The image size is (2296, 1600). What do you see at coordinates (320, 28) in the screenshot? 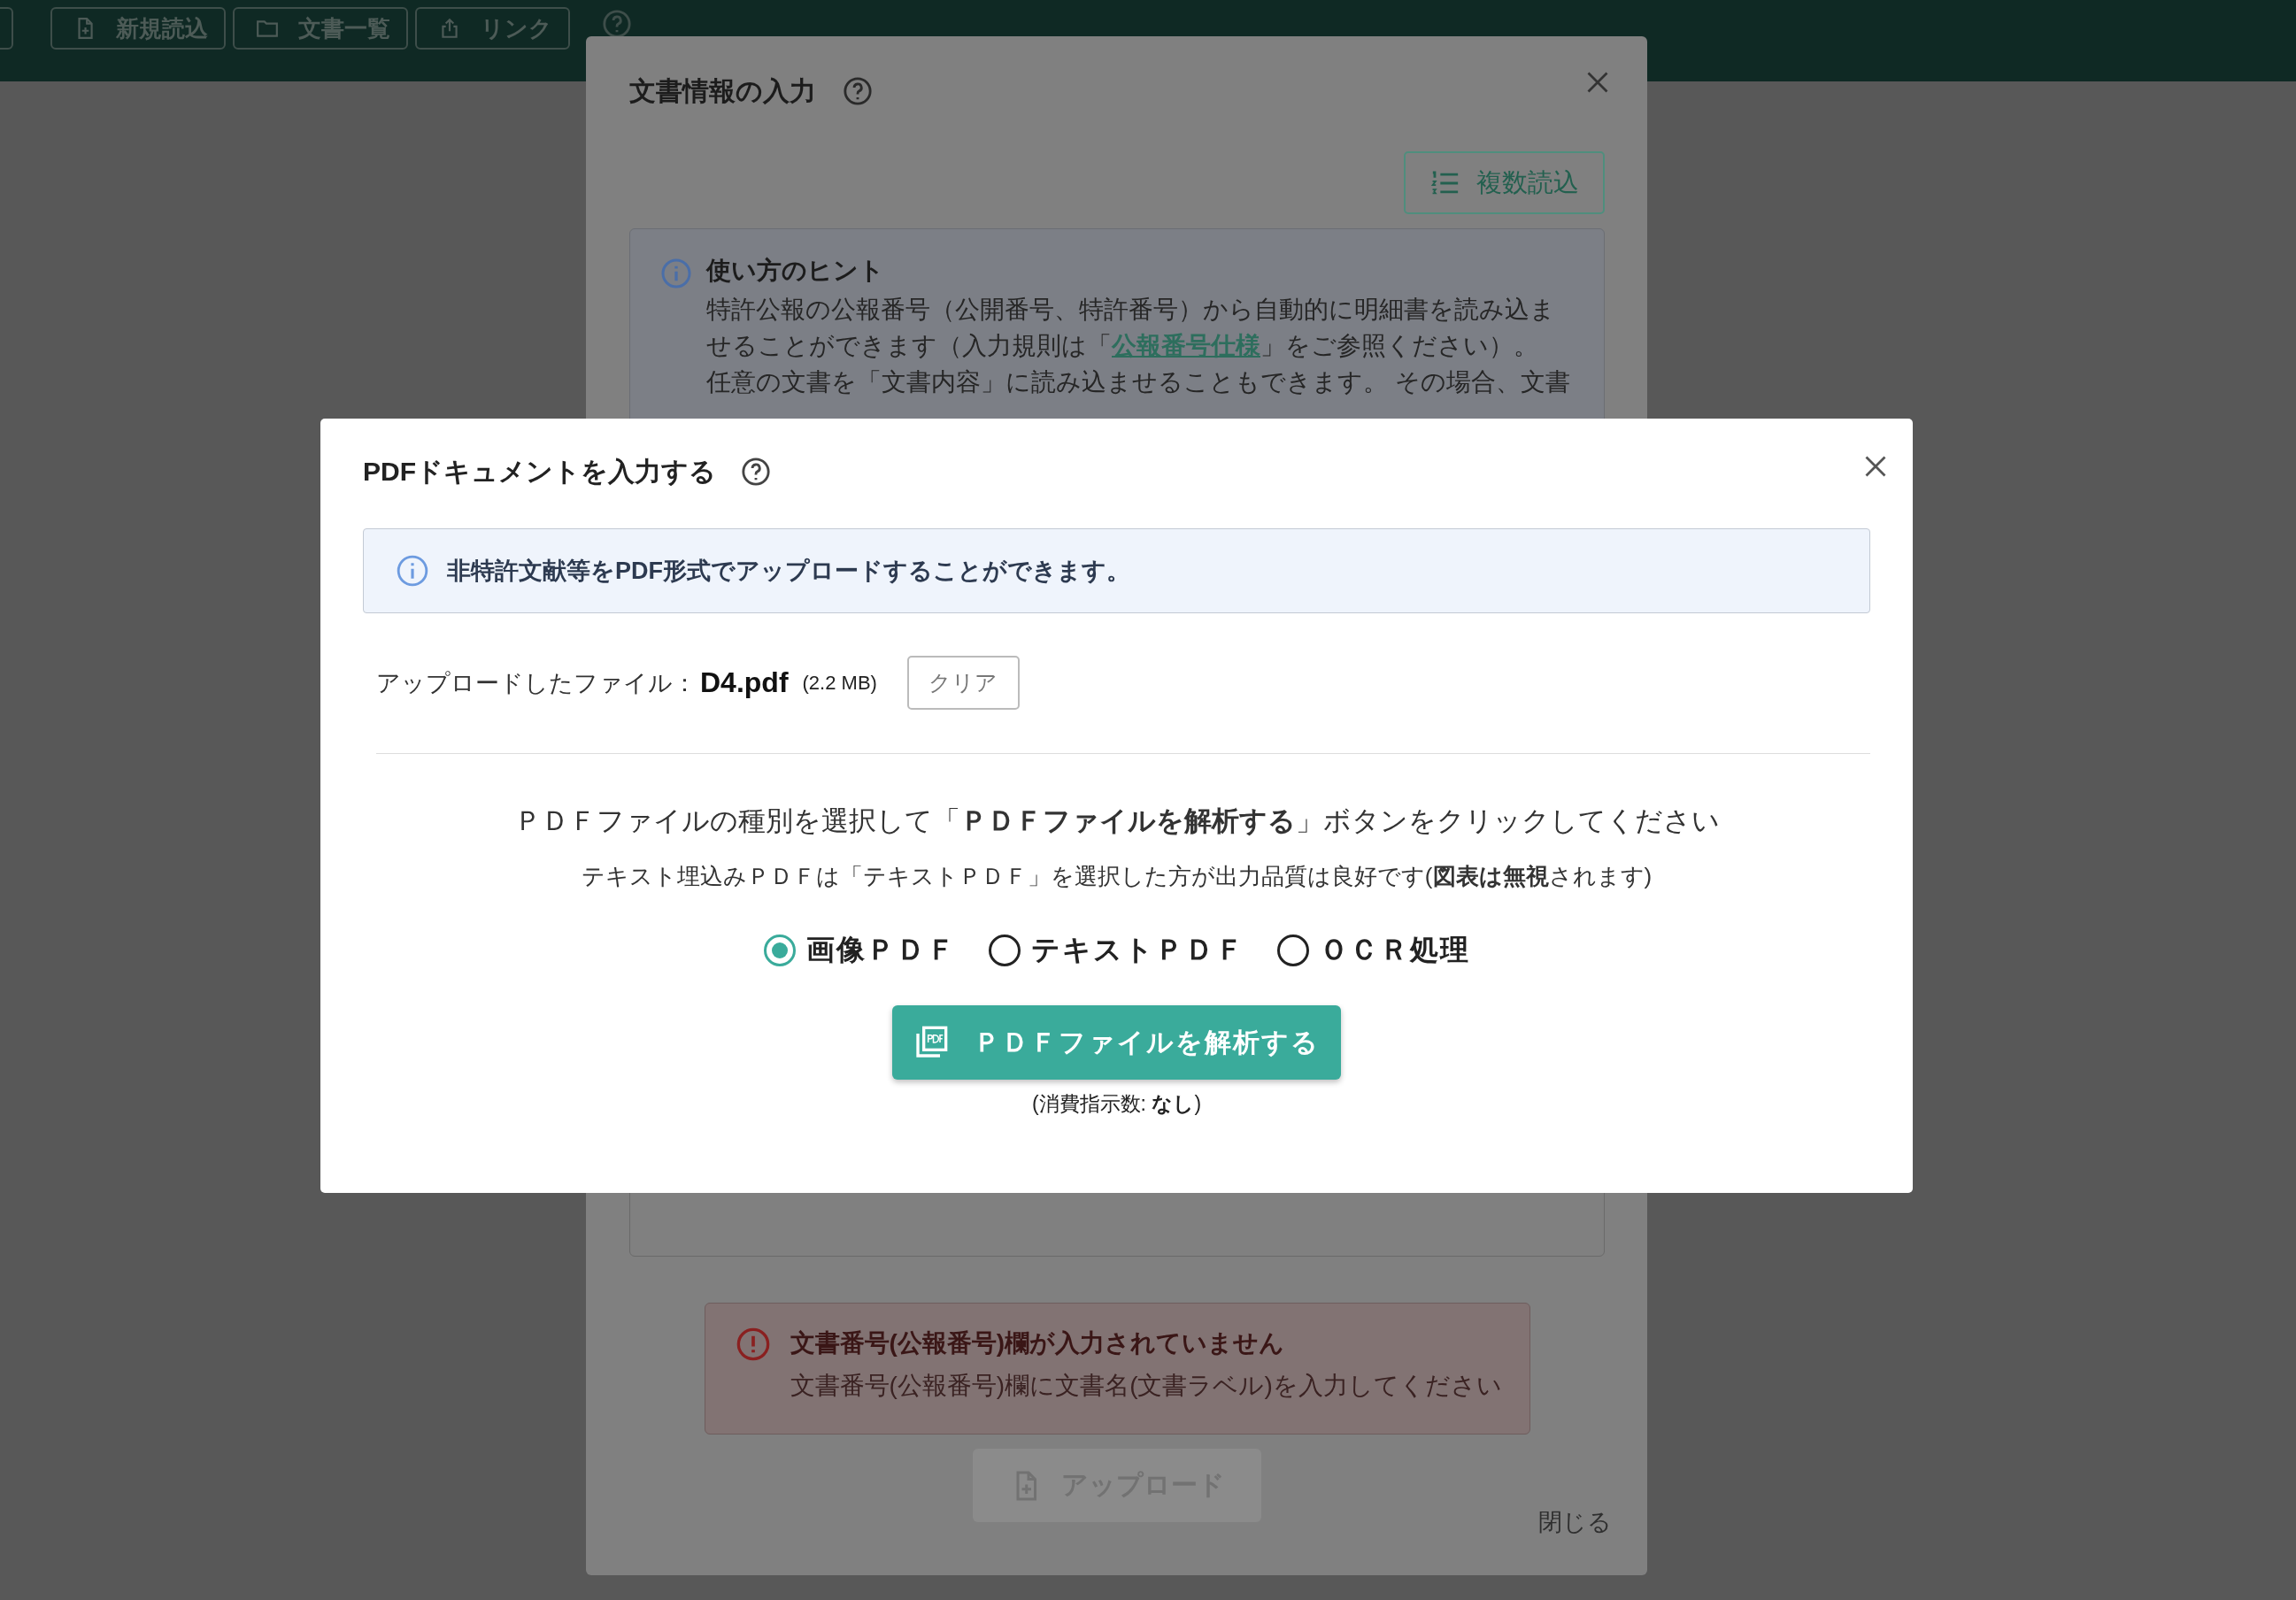
I see `toolbar-button: 文書一覧` at bounding box center [320, 28].